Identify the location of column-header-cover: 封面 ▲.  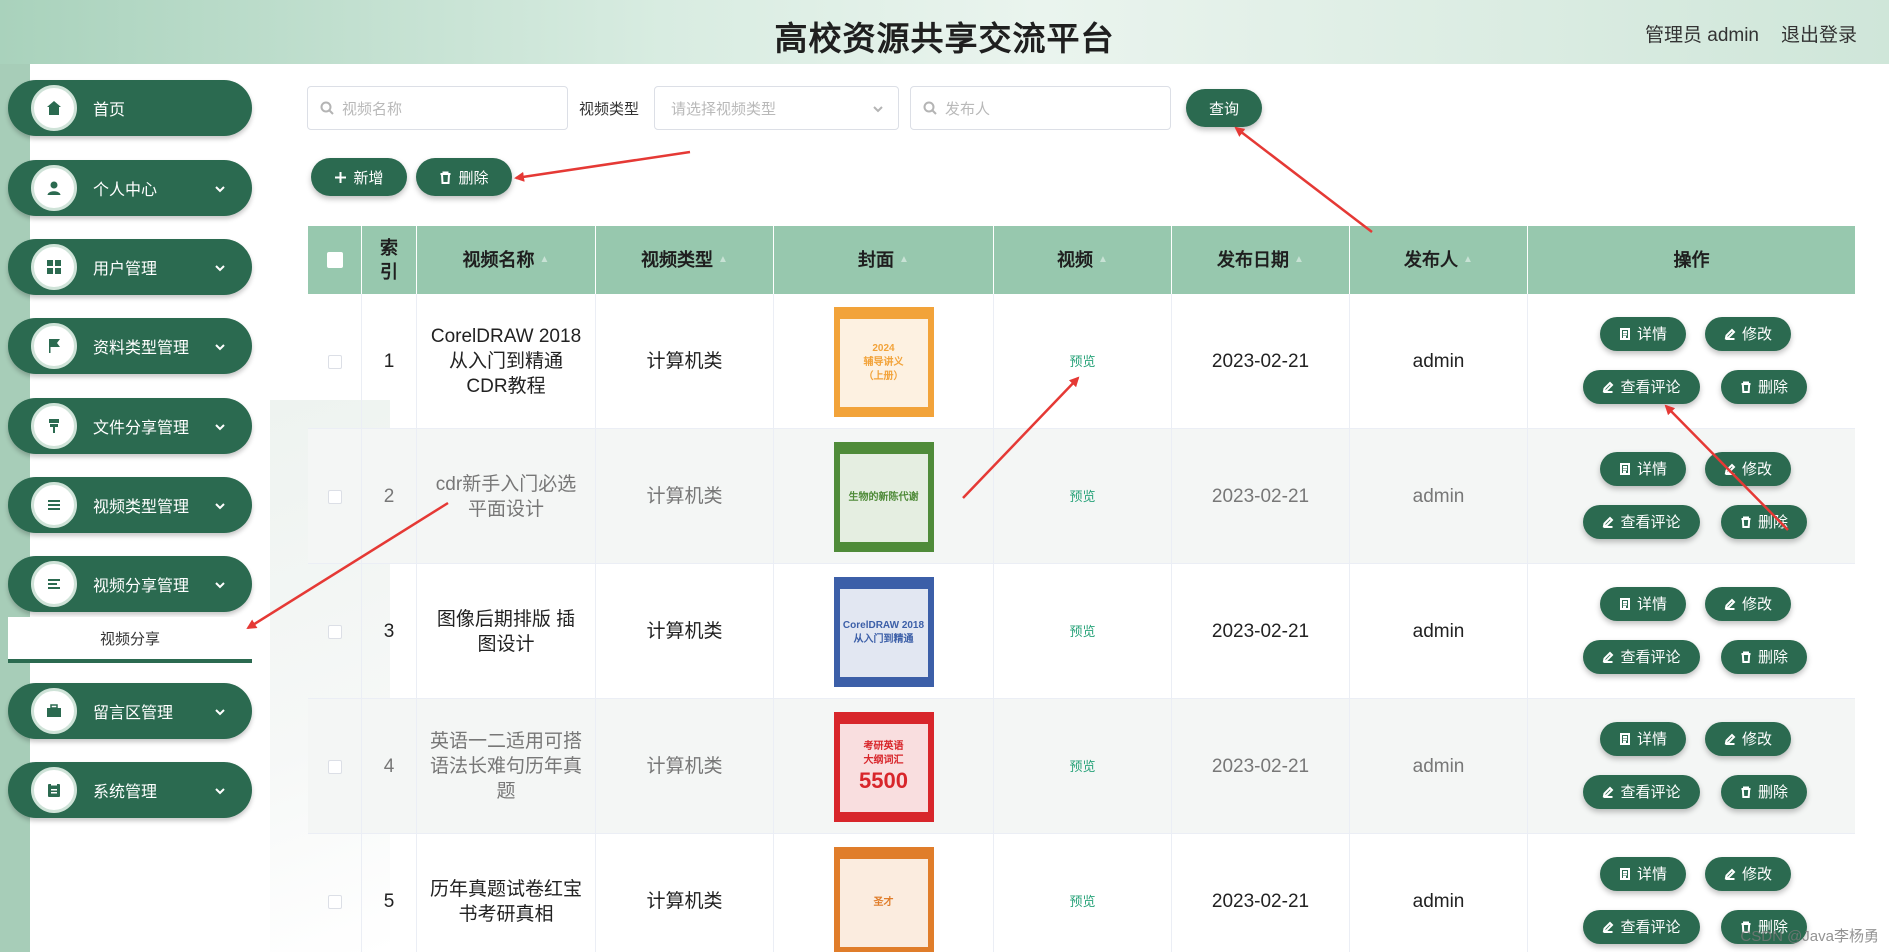
(884, 260).